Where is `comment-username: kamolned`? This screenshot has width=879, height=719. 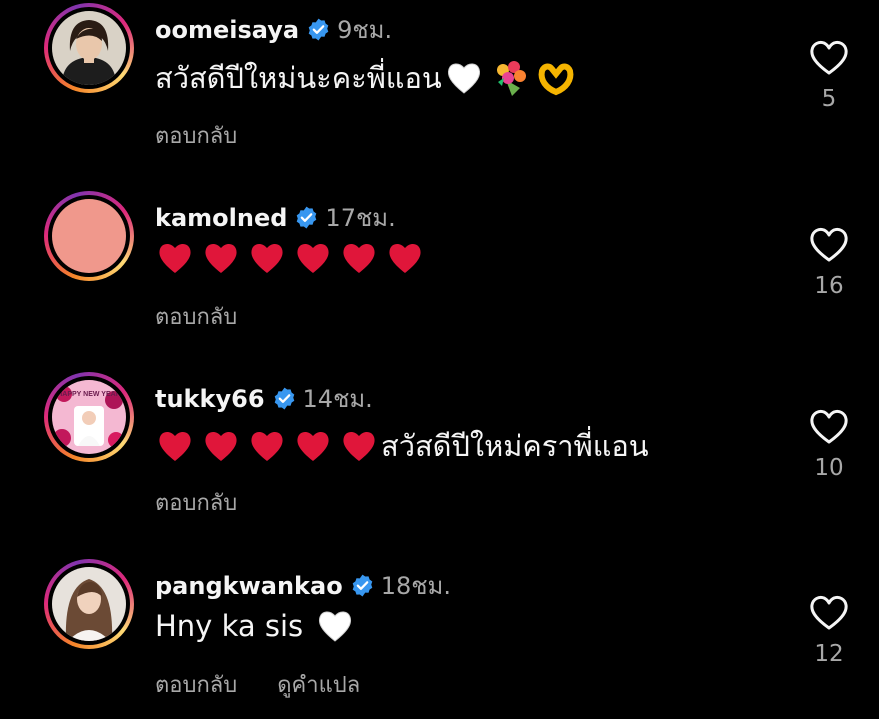 comment-username: kamolned is located at coordinates (221, 218).